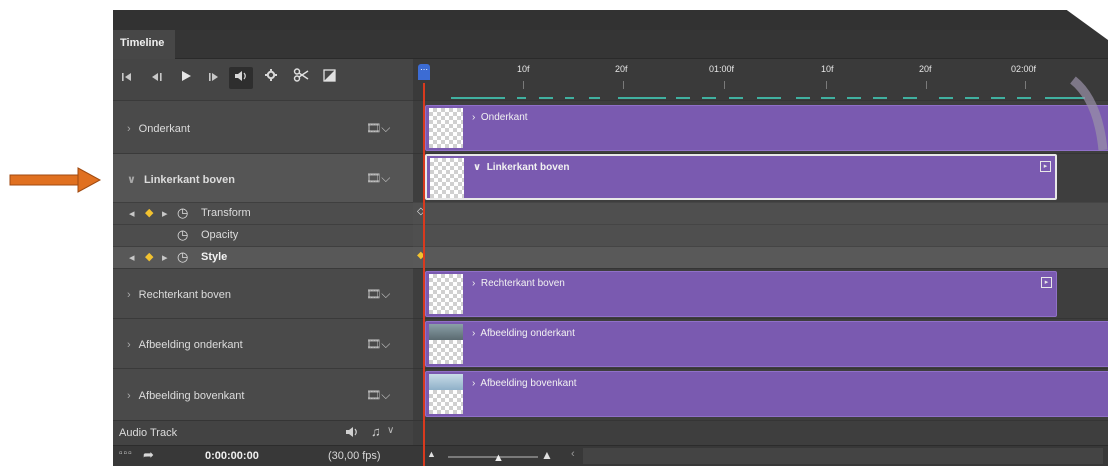 The image size is (1108, 466). Describe the element at coordinates (263, 293) in the screenshot. I see `track-header: › Rechterkant boven 🎞︎⌵` at that location.